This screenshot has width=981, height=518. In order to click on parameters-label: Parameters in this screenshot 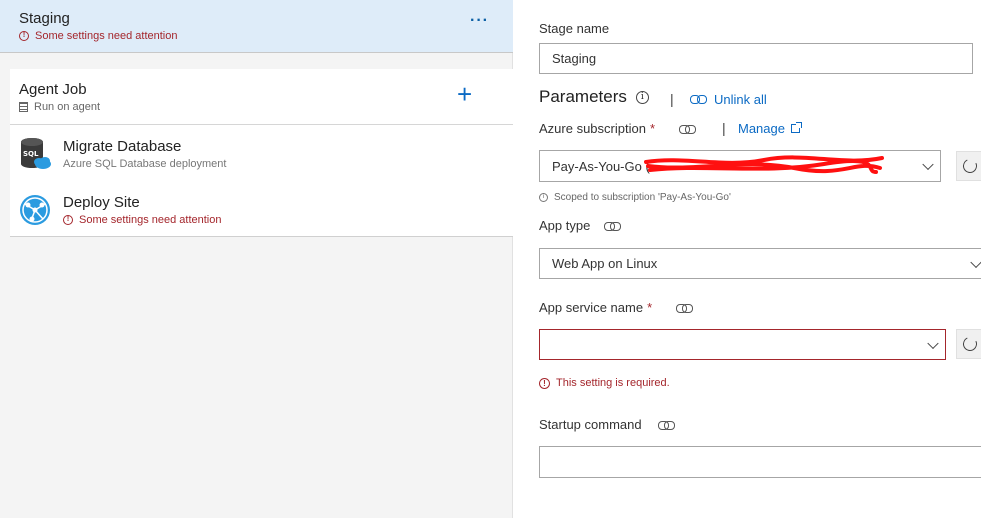, I will do `click(583, 96)`.